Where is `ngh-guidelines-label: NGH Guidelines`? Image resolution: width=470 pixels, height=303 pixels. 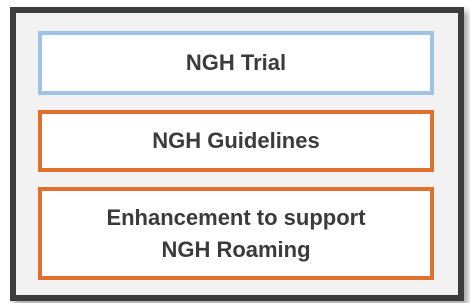
ngh-guidelines-label: NGH Guidelines is located at coordinates (236, 140).